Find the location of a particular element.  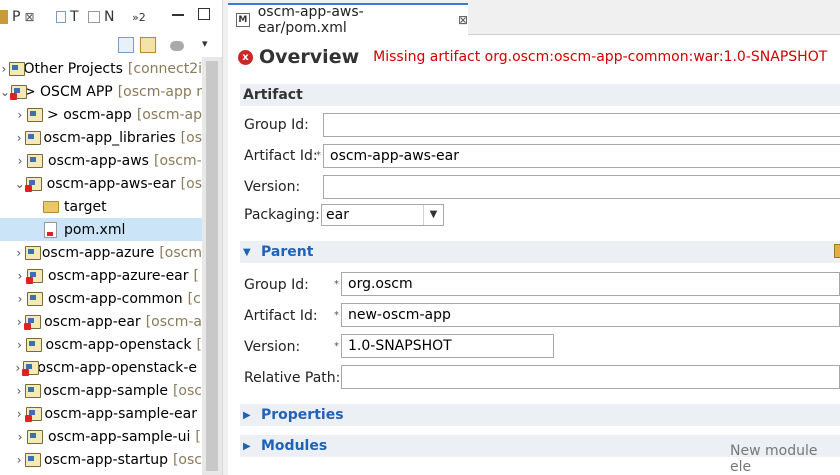

tree-item: › Other Projects [connect2i is located at coordinates (101, 68).